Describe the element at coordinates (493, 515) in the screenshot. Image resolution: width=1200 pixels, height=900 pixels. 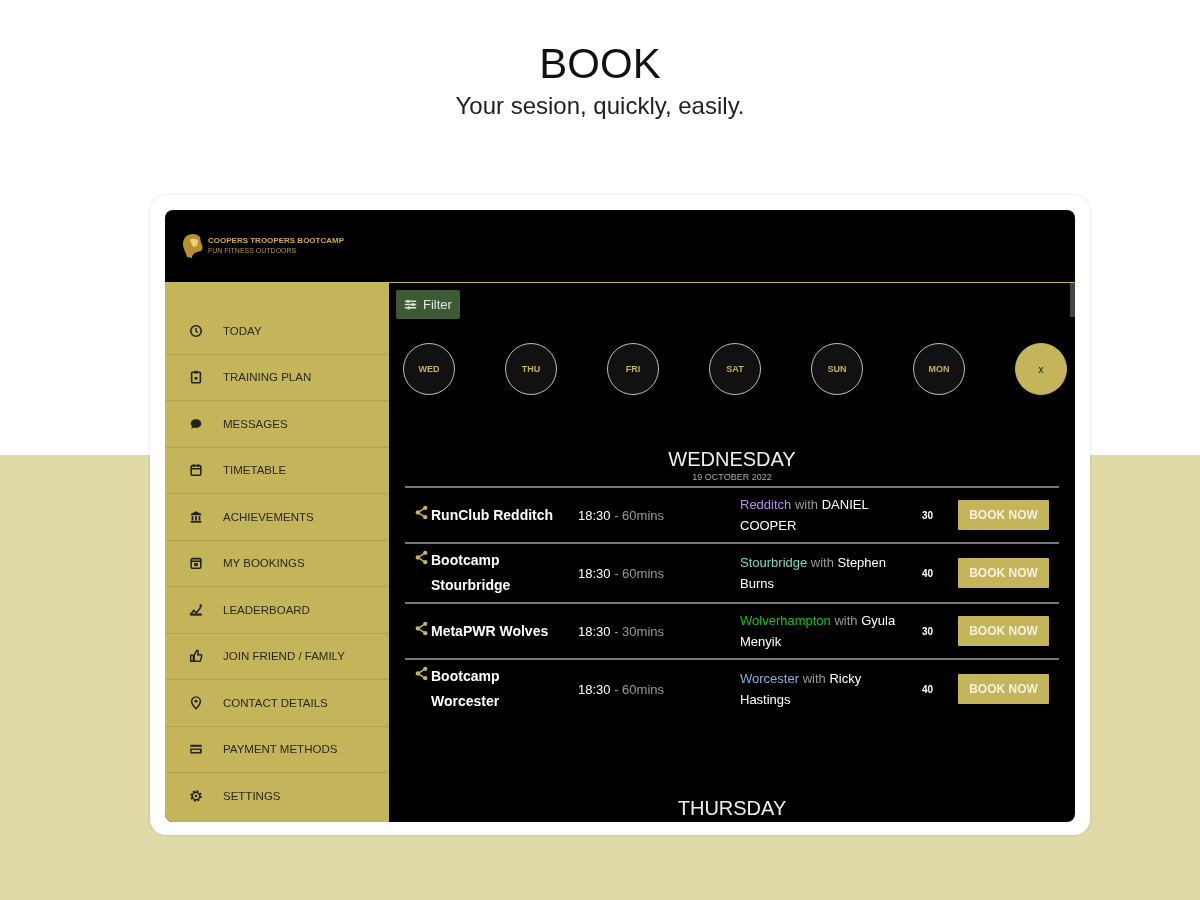
I see `session-name: RunClub Redditch` at that location.